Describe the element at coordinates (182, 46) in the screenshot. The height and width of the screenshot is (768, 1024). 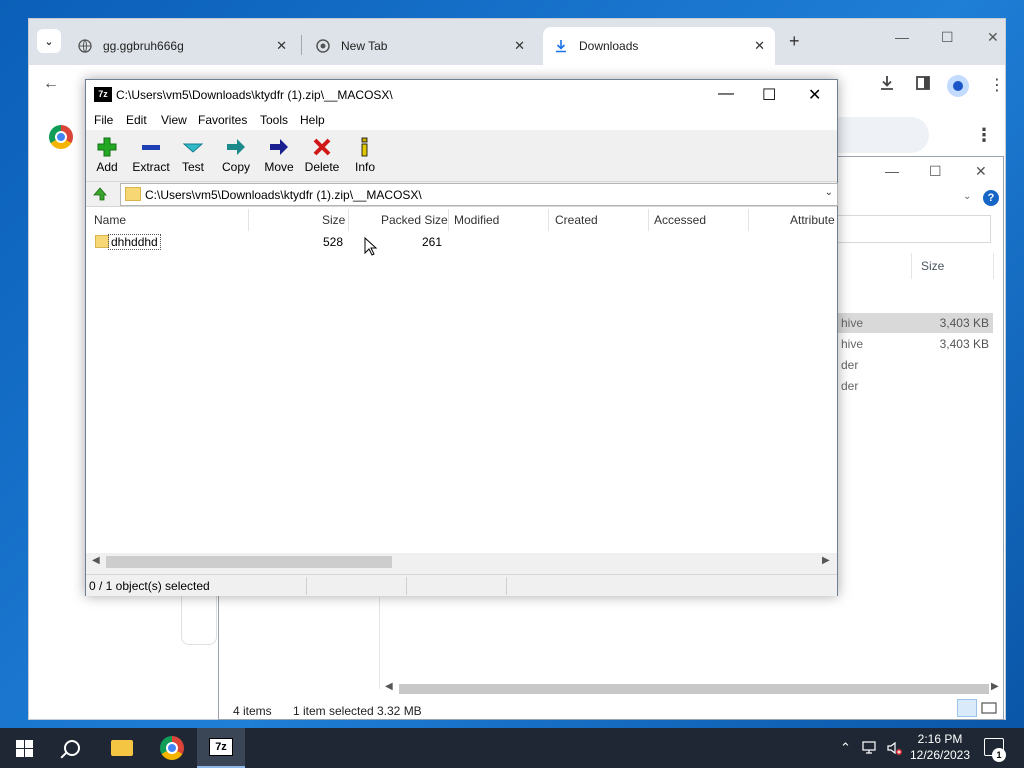
I see `tab-1: gg.ggbruh666g ✕` at that location.